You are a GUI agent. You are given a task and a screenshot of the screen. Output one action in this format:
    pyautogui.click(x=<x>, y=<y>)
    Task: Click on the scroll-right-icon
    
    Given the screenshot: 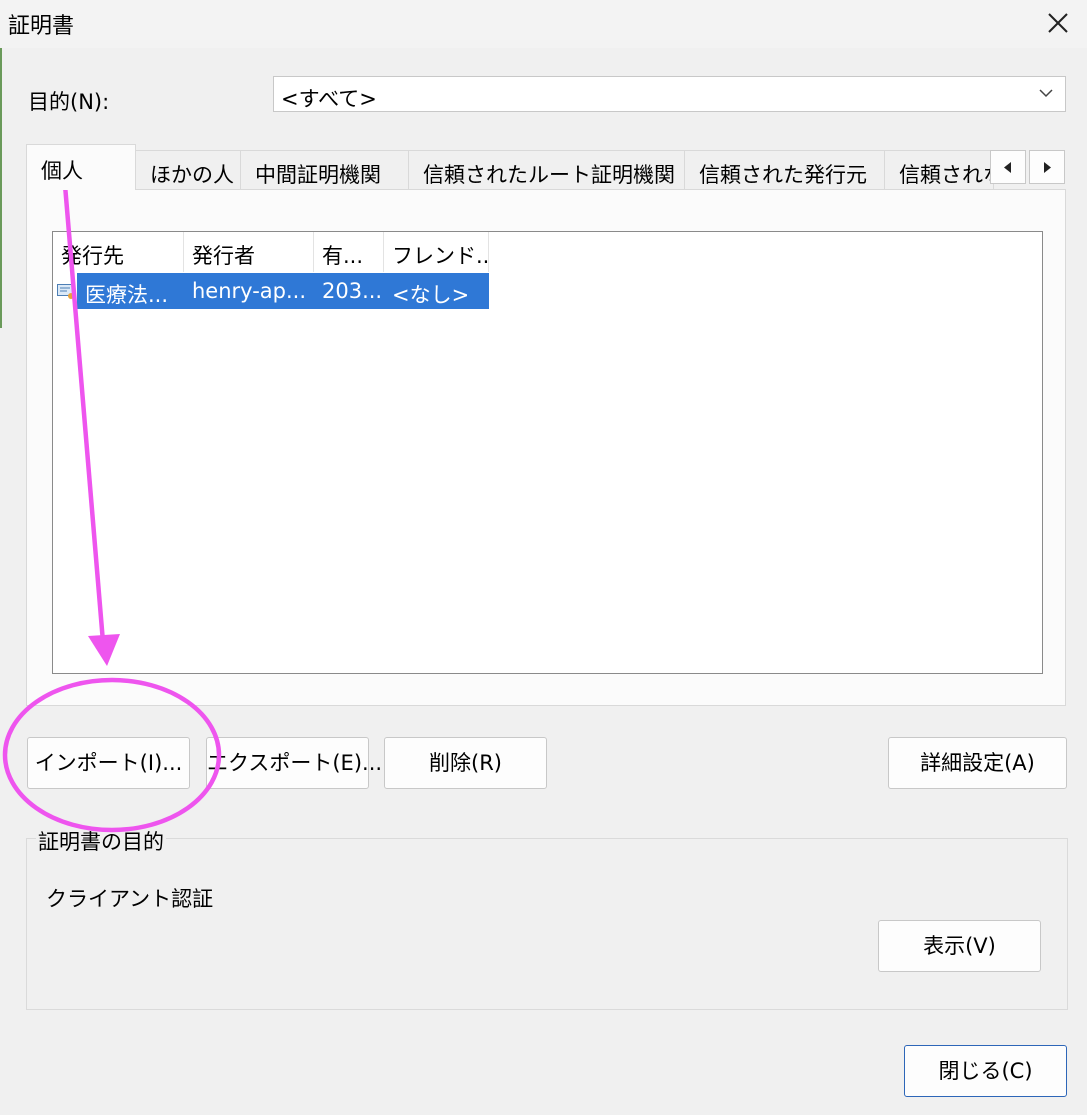 What is the action you would take?
    pyautogui.click(x=1047, y=167)
    